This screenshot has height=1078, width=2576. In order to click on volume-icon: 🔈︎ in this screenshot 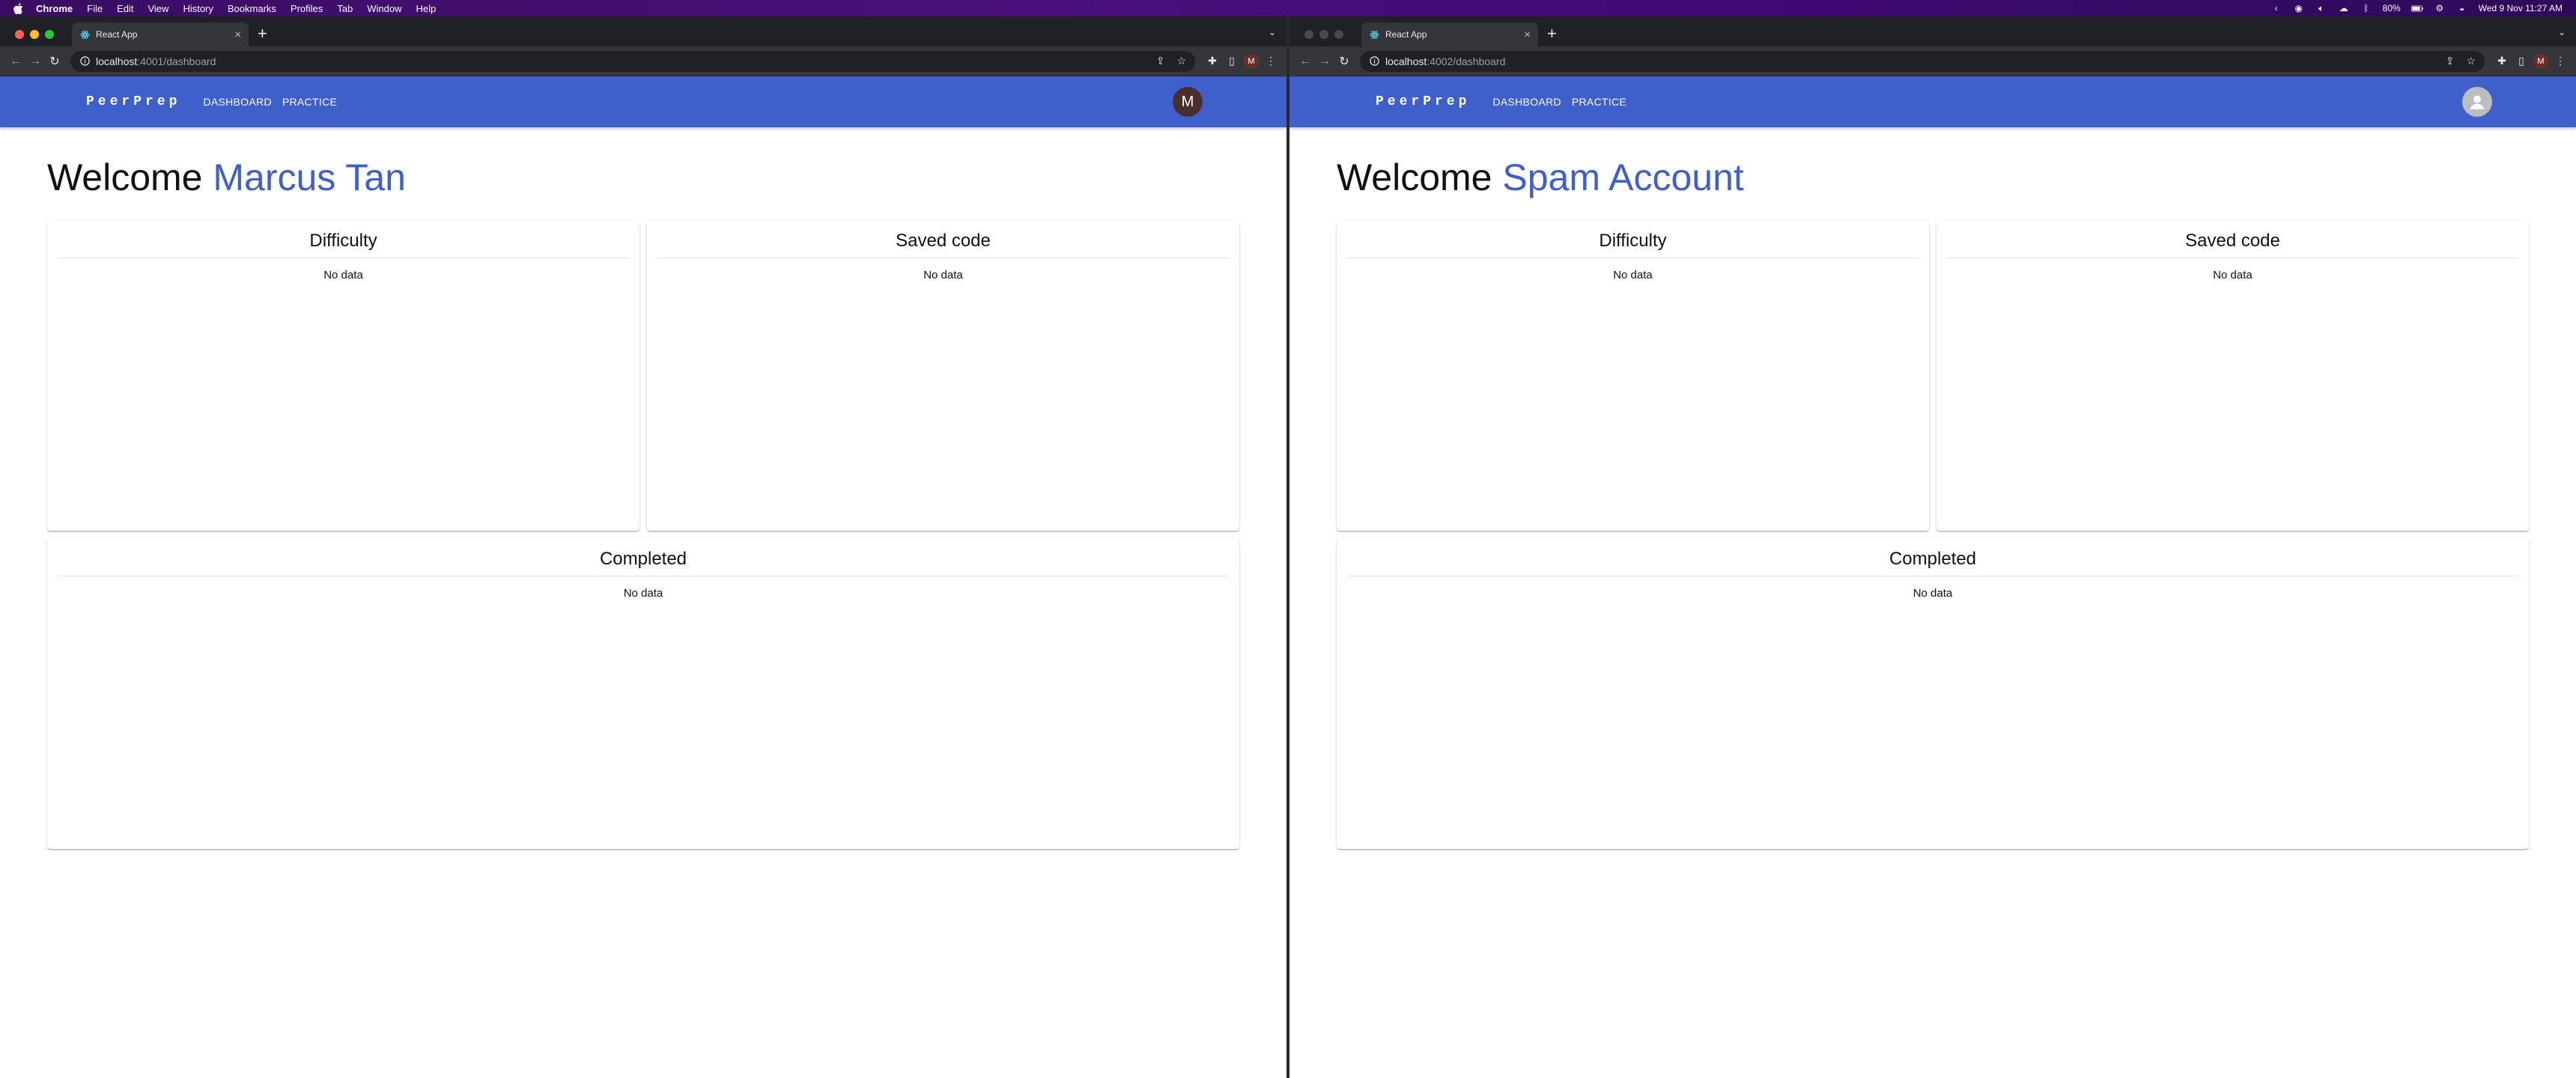, I will do `click(2321, 8)`.